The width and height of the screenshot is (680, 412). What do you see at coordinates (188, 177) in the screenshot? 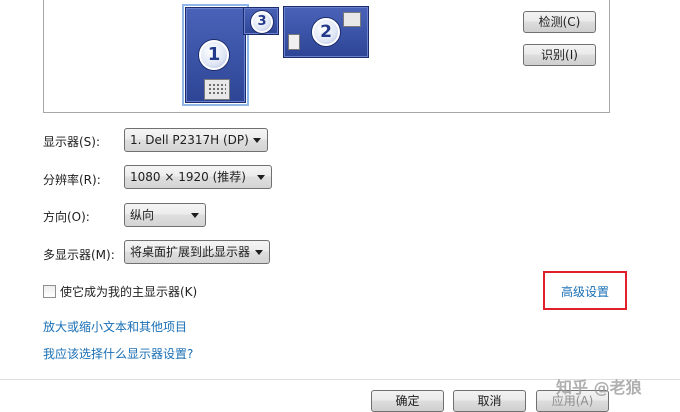
I see `resolution-select-value: 1080 × 1920 (推荐)` at bounding box center [188, 177].